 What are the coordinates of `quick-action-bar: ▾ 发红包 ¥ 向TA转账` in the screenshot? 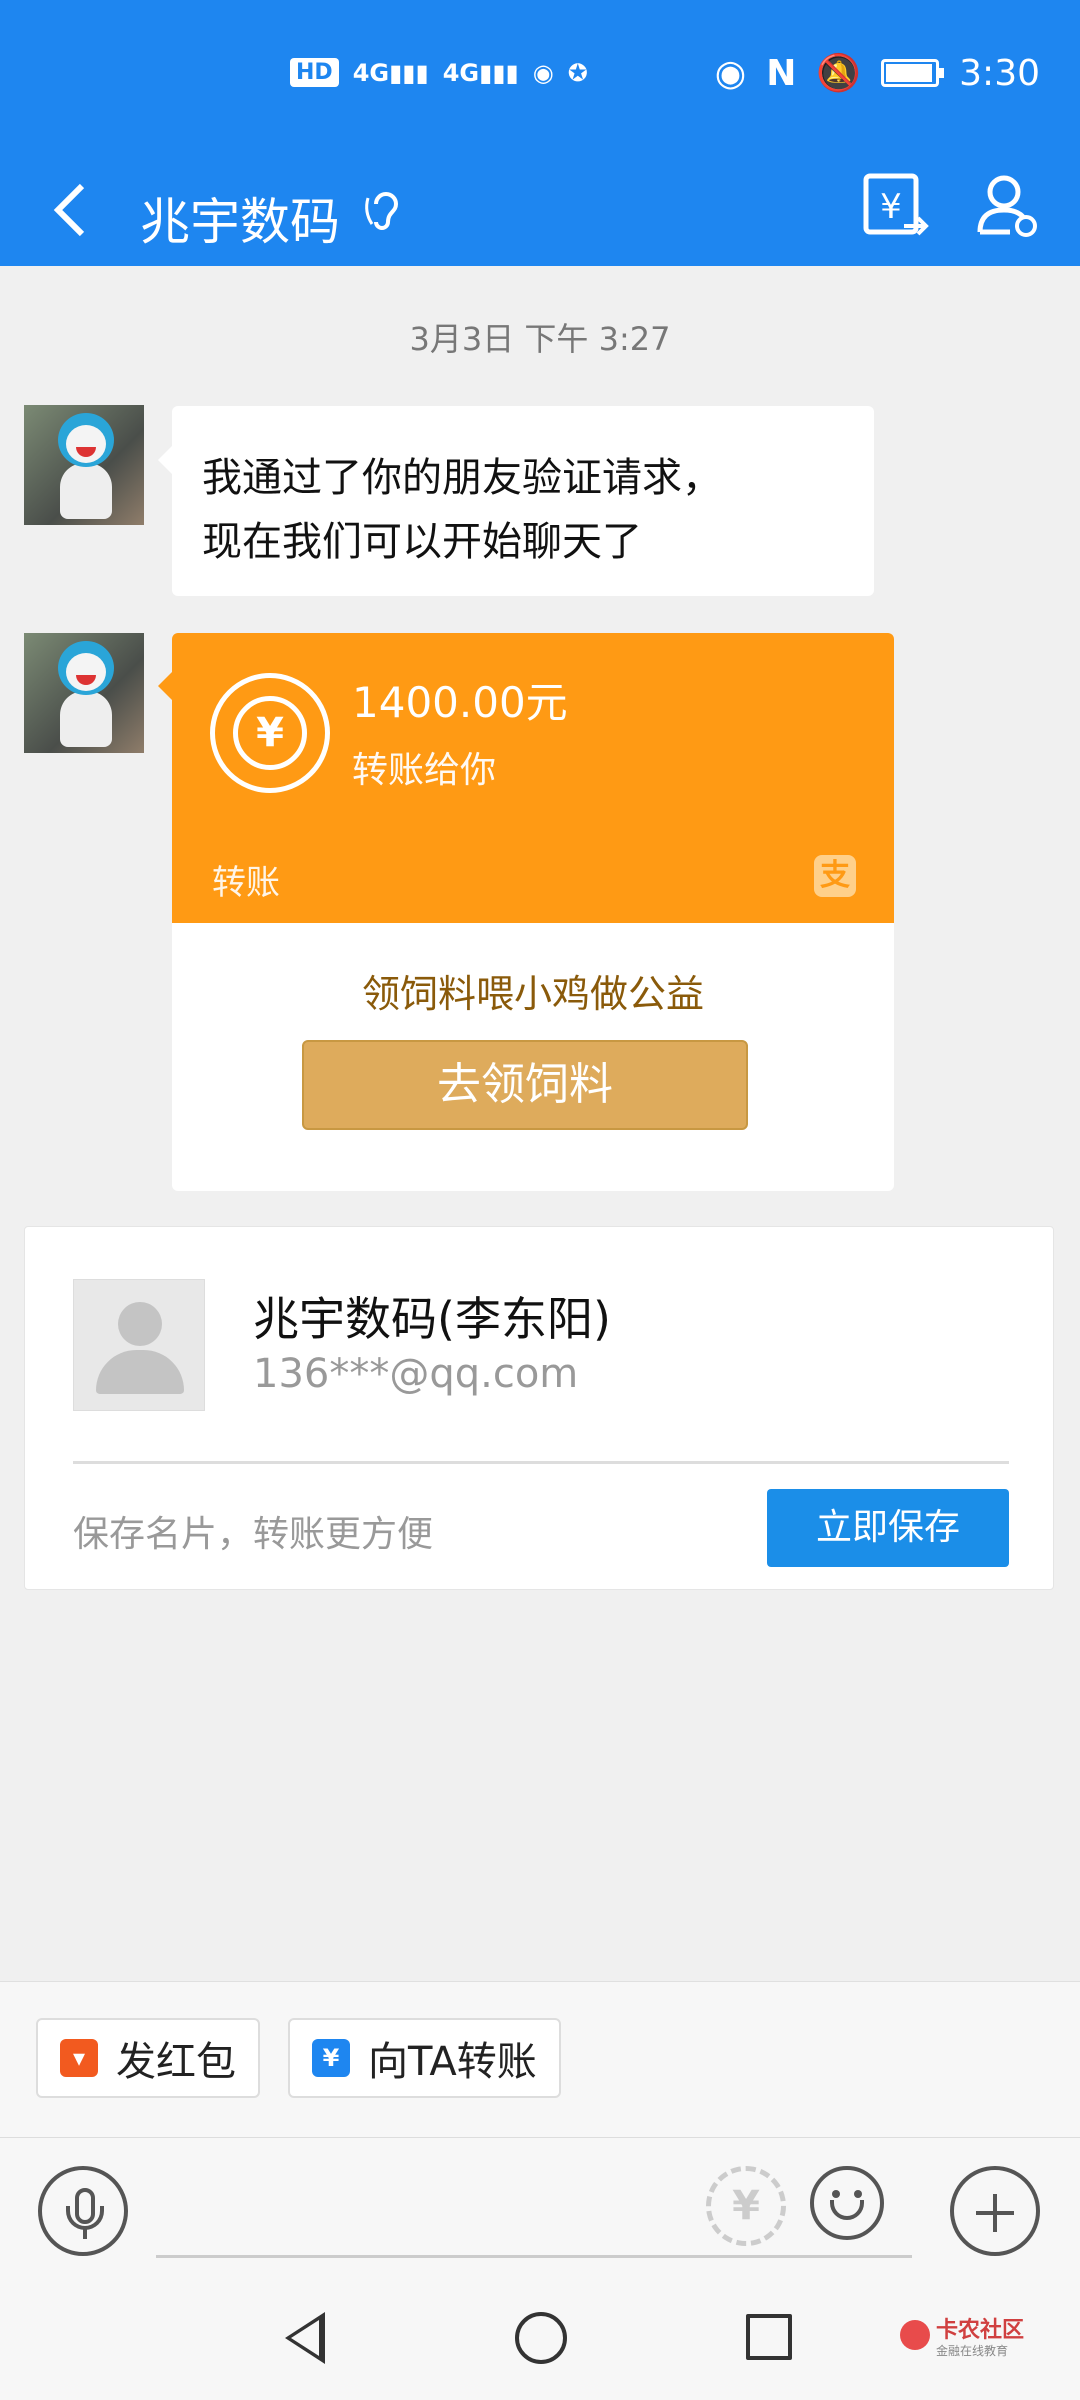 It's located at (540, 2059).